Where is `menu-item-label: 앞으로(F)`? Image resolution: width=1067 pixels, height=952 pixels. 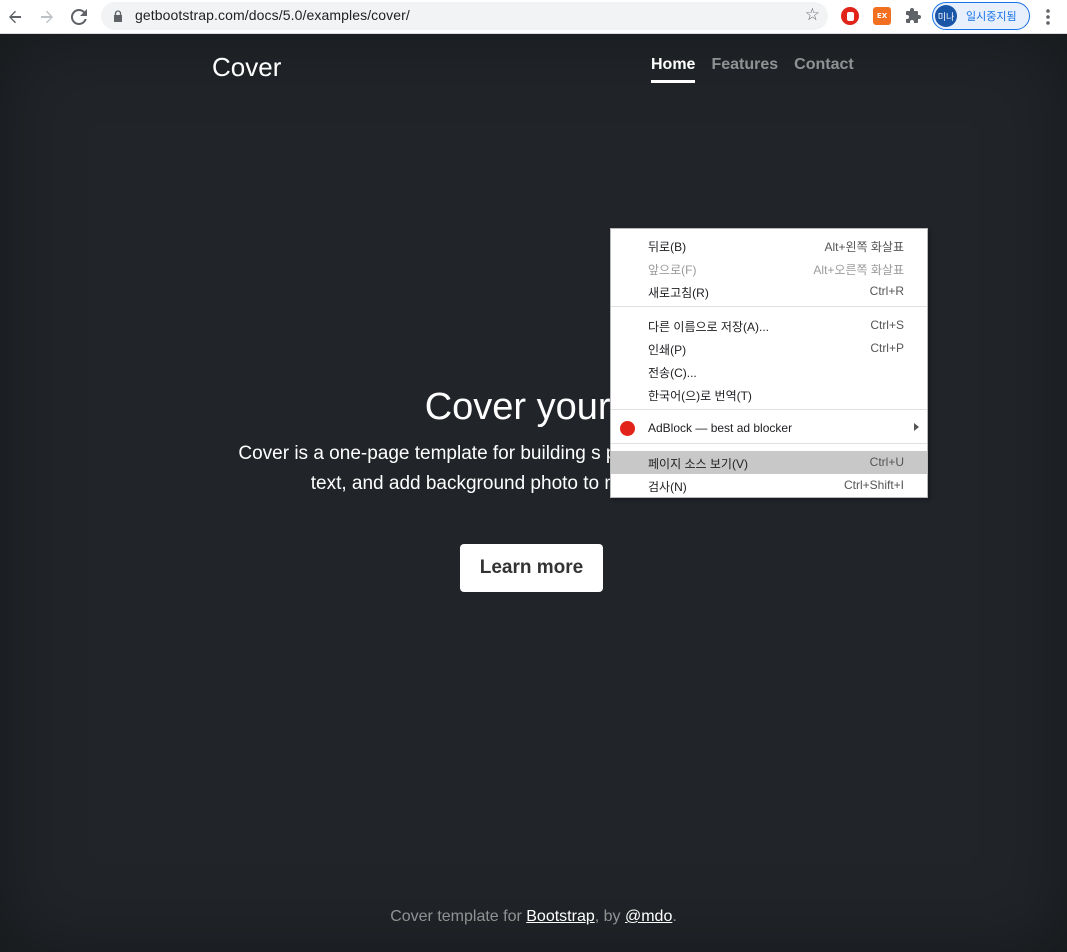 menu-item-label: 앞으로(F) is located at coordinates (672, 270).